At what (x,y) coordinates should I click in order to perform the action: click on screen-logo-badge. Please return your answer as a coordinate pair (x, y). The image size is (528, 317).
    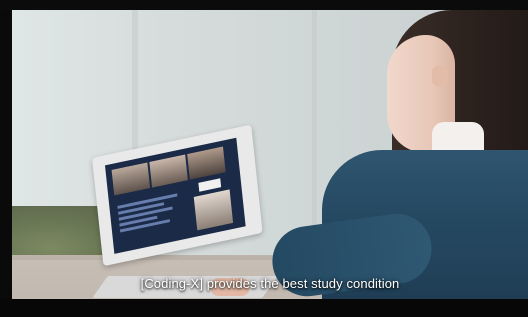
    Looking at the image, I should click on (210, 185).